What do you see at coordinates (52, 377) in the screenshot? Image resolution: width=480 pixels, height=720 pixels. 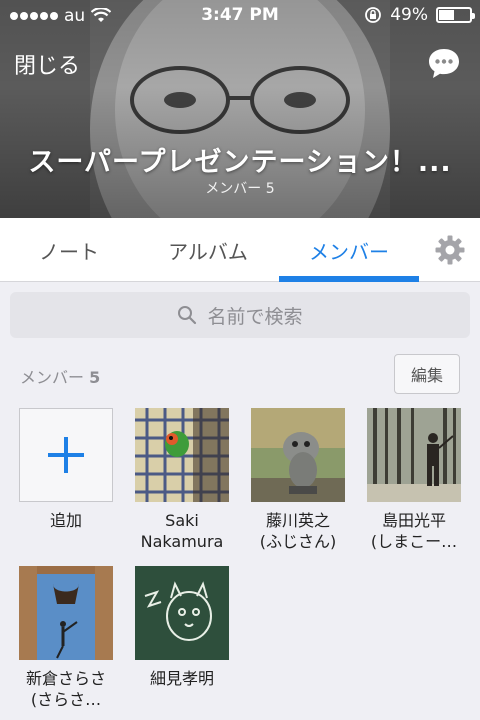 I see `members-label-text: メンバー` at bounding box center [52, 377].